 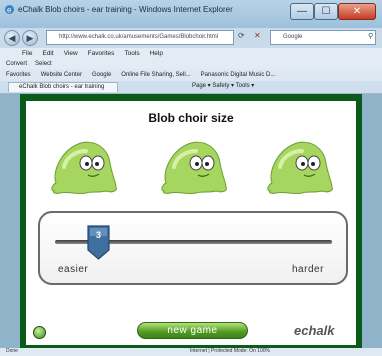 I want to click on harder-label: harder, so click(x=308, y=269).